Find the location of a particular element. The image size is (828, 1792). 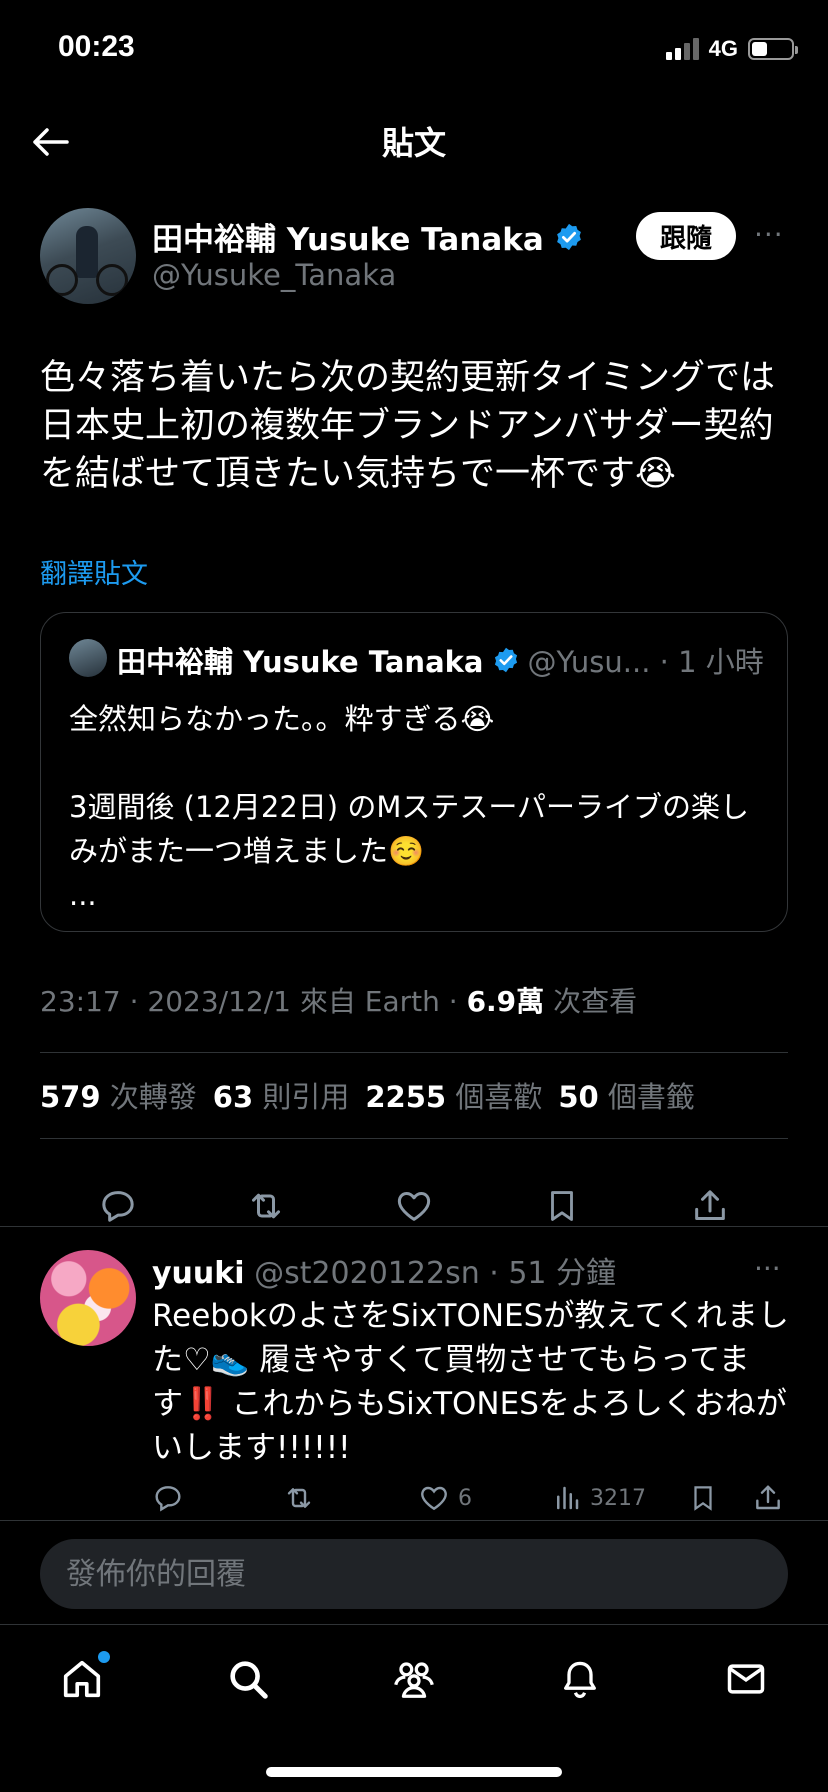

author-avatar is located at coordinates (88, 256).